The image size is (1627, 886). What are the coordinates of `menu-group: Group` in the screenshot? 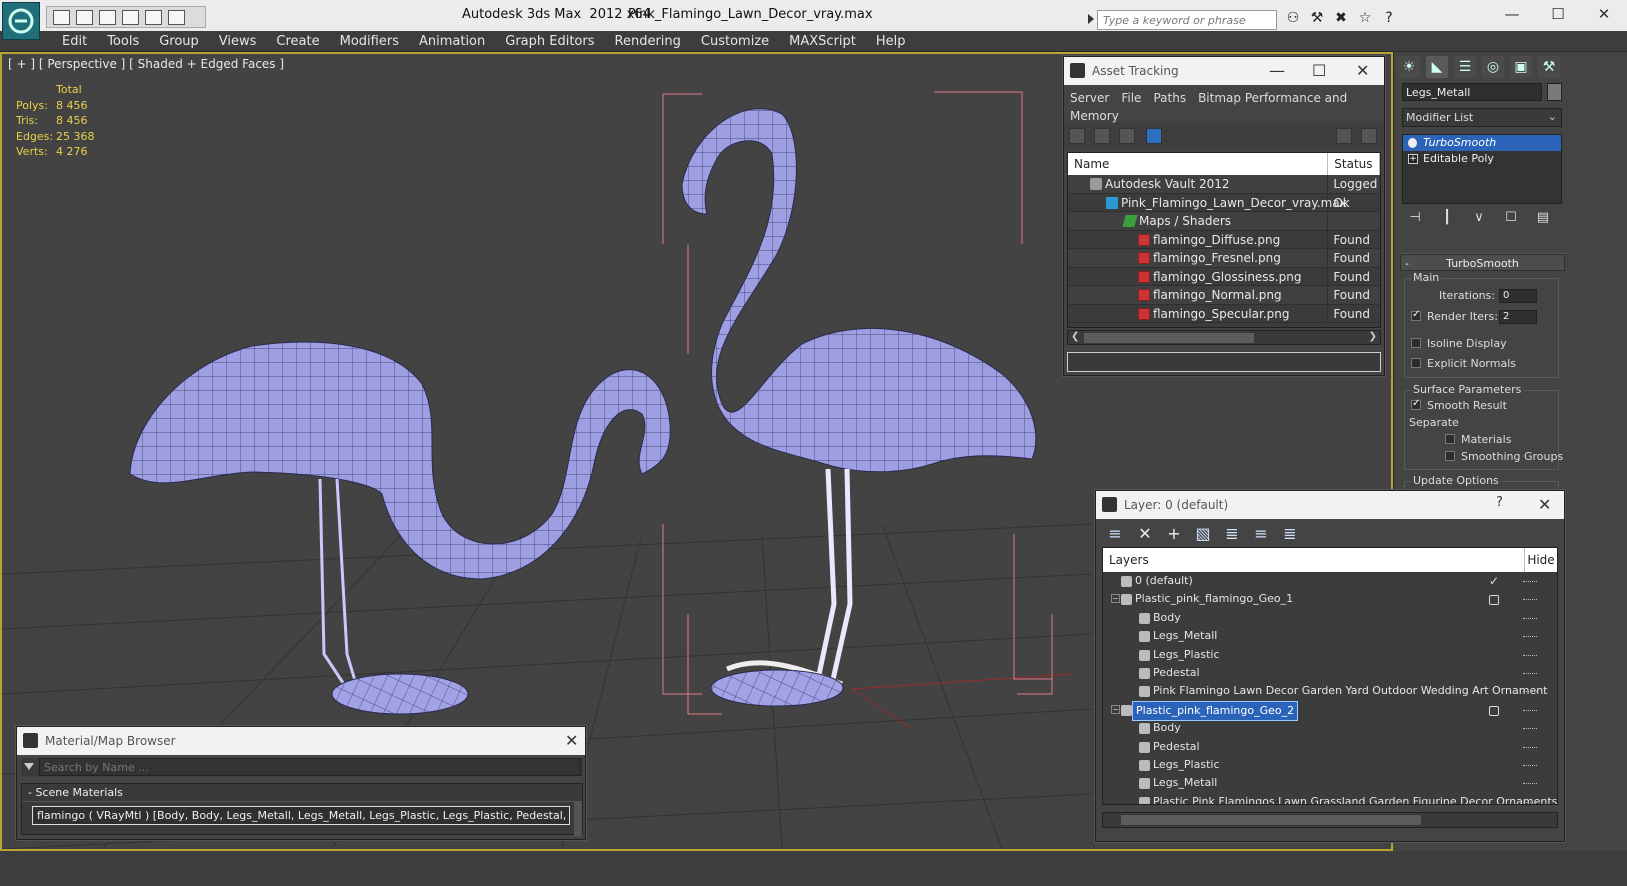 It's located at (179, 41).